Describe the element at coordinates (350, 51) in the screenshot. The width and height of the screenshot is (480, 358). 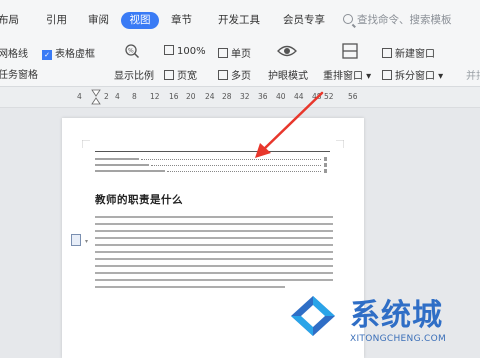
I see `rearrange-window-icon` at that location.